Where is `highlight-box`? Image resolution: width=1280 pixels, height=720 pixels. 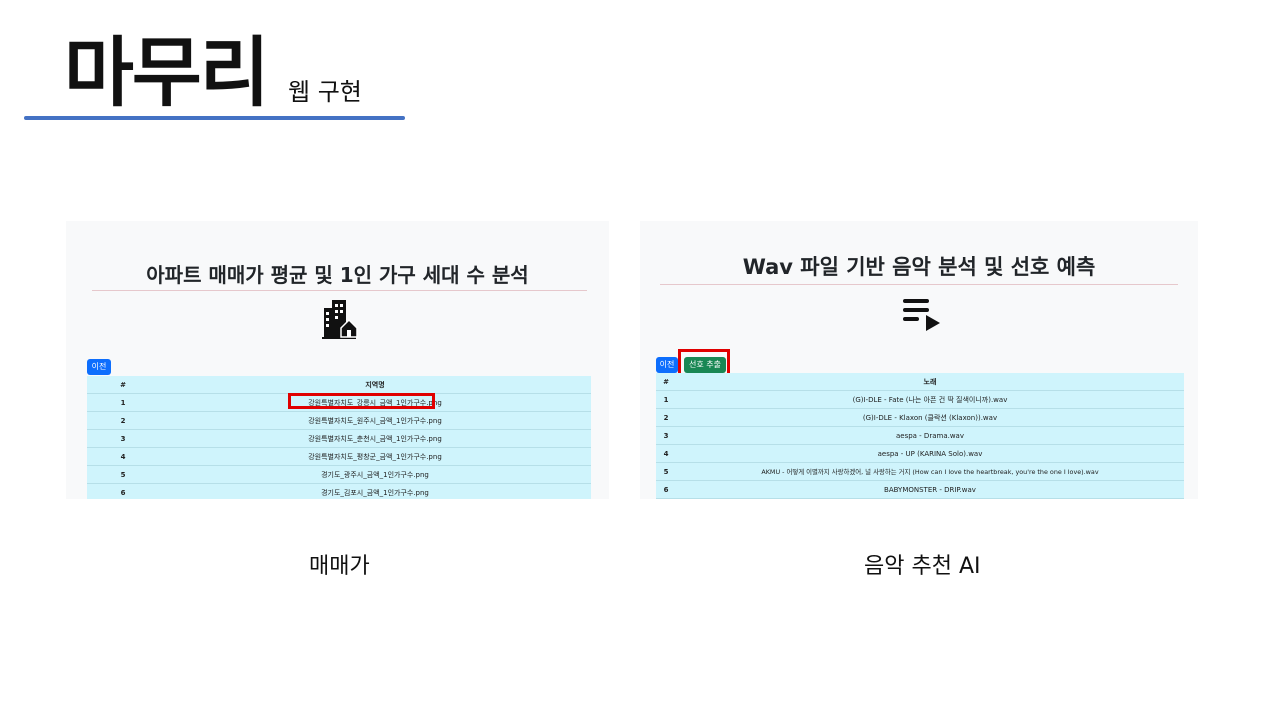
highlight-box is located at coordinates (361, 401).